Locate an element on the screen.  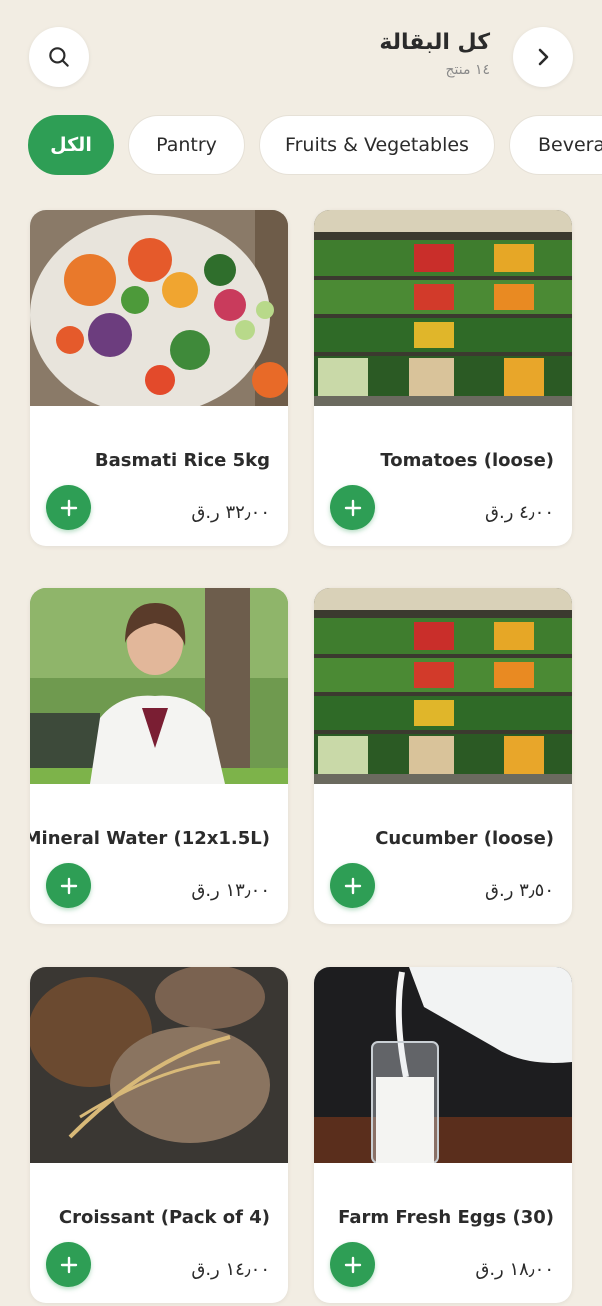
product-card: Croissant (Pack of 4) ١٤٫٠٠ ر.ق is located at coordinates (159, 1135).